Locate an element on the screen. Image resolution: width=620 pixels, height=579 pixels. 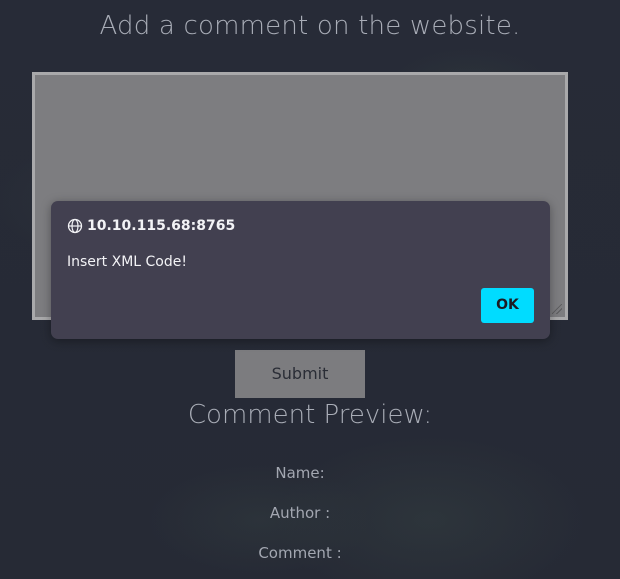
ok-button: OK is located at coordinates (507, 305).